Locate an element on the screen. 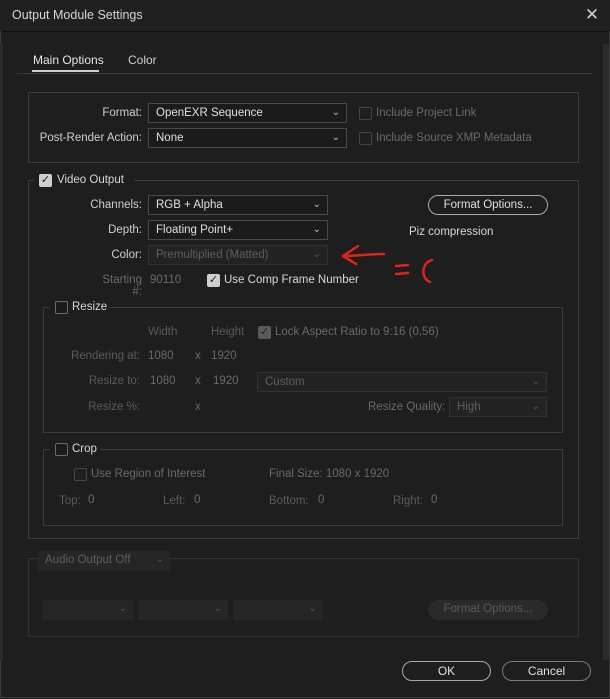 Image resolution: width=610 pixels, height=699 pixels. resize-to-width-field: 1080 is located at coordinates (163, 381).